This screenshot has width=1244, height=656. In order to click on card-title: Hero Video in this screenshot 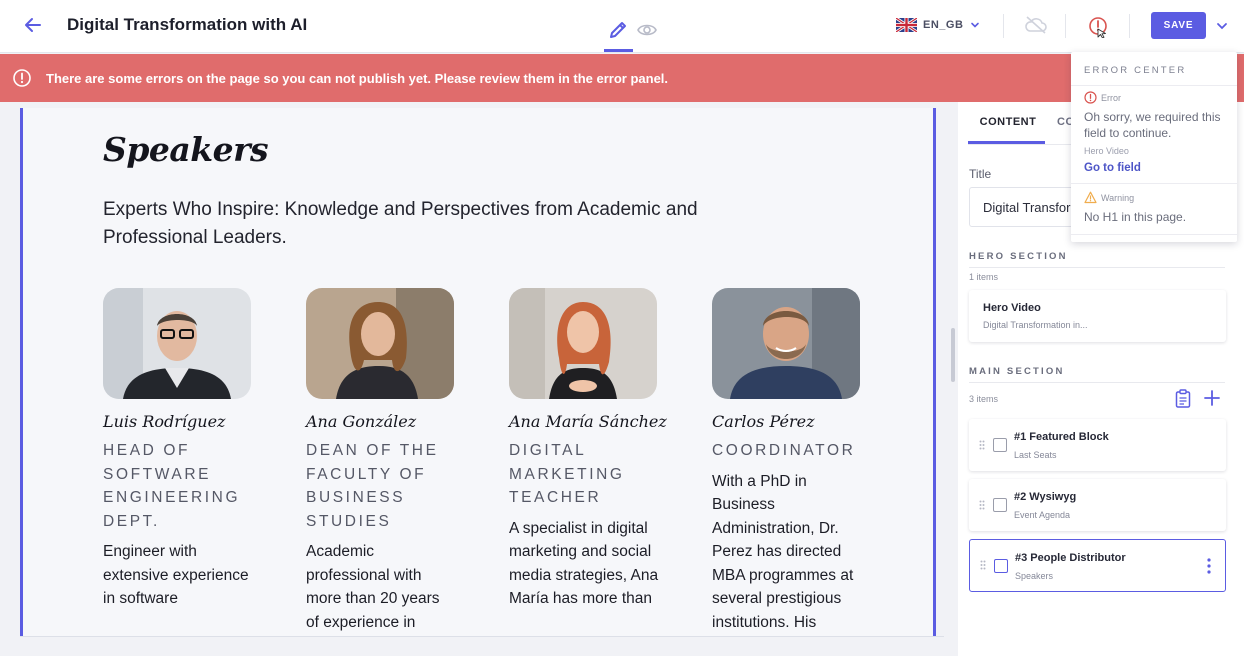, I will do `click(1012, 308)`.